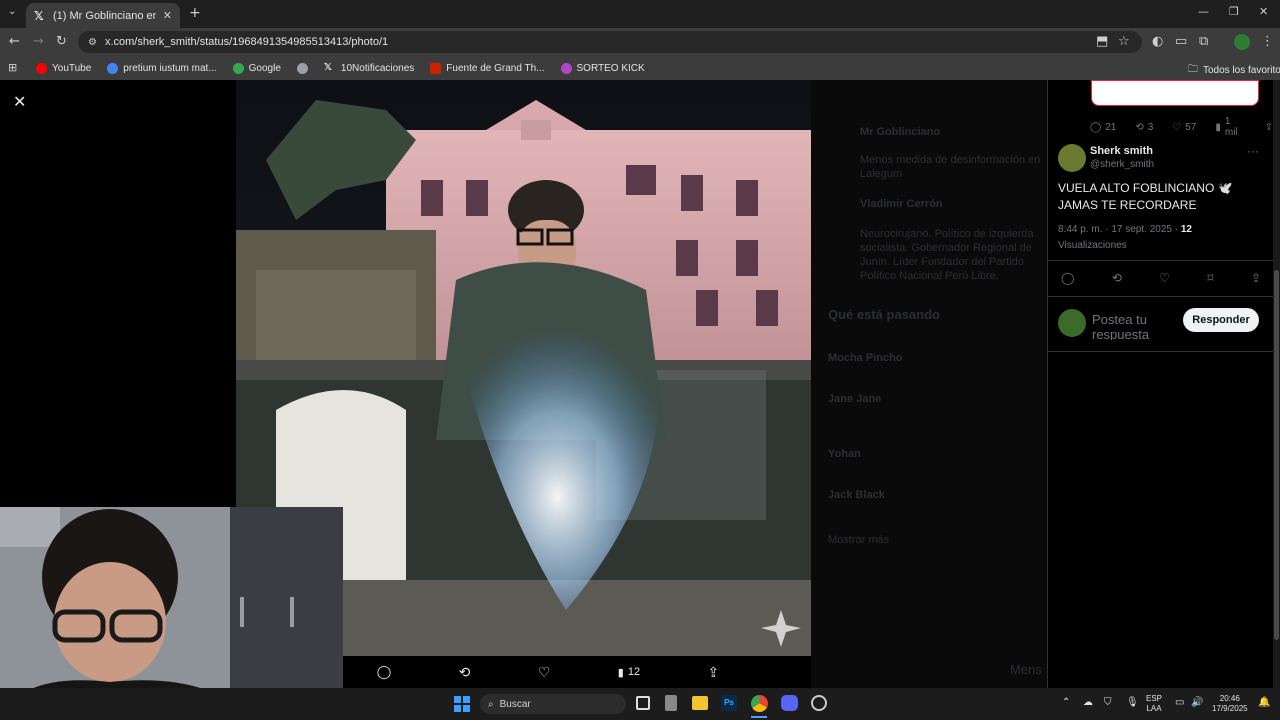 Image resolution: width=1280 pixels, height=720 pixels. I want to click on views-button: ▮ 12, so click(629, 672).